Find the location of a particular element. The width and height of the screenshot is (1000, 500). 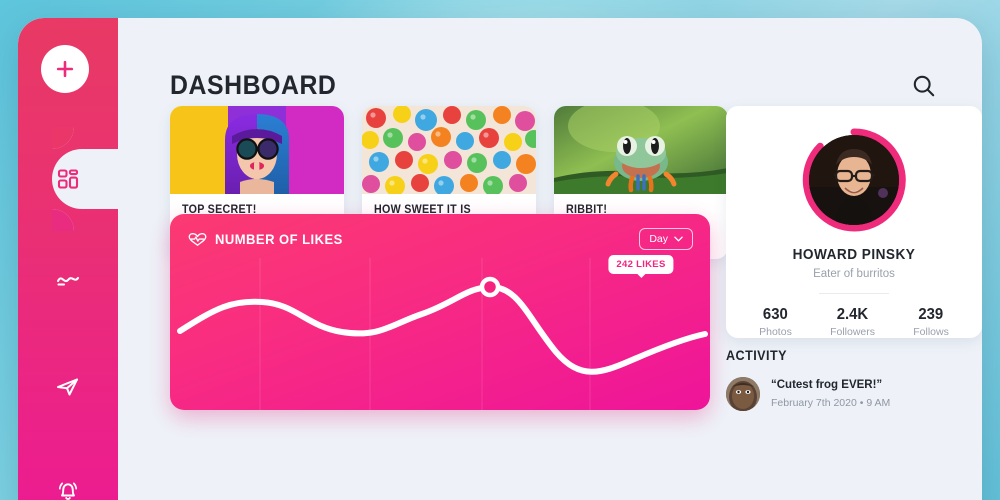

stat-label: Follows is located at coordinates (931, 332).